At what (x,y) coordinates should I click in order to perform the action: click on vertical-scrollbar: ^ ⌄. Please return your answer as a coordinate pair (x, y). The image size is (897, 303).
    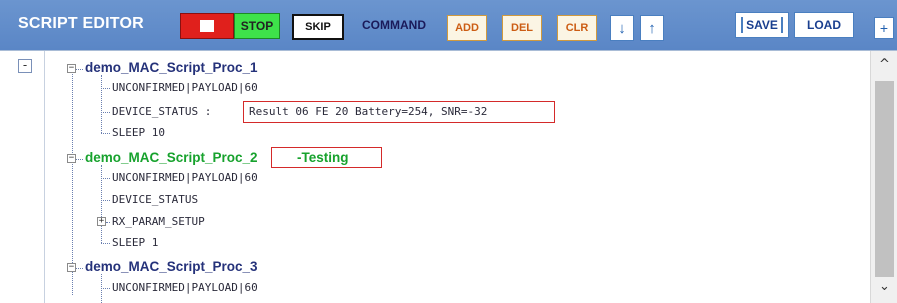
    Looking at the image, I should click on (883, 177).